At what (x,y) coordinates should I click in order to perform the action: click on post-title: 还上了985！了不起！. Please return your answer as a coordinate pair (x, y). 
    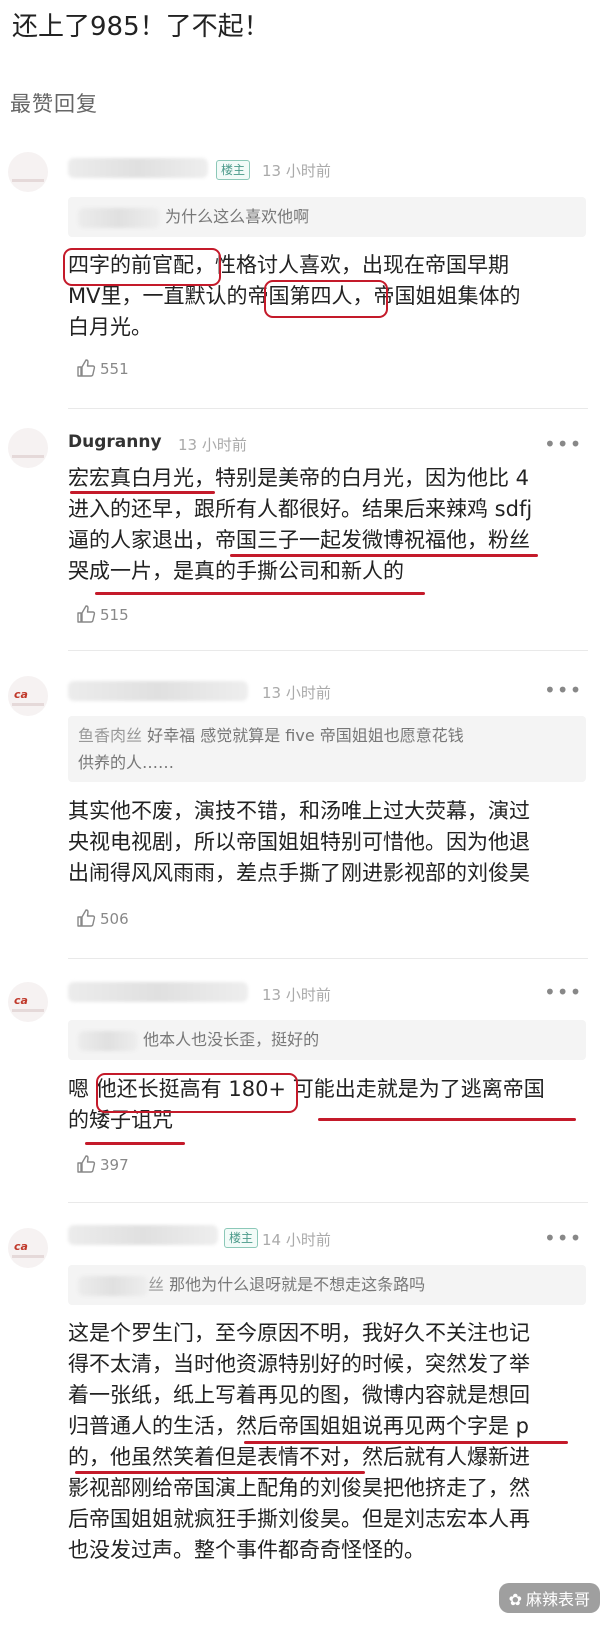
    Looking at the image, I should click on (141, 27).